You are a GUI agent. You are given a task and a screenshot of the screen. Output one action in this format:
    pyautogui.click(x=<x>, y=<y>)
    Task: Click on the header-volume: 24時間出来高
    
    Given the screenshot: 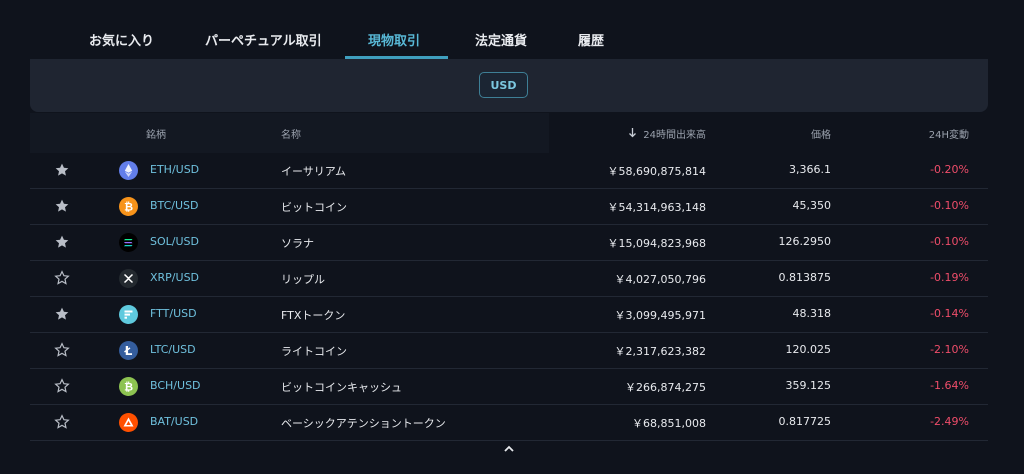 What is the action you would take?
    pyautogui.click(x=667, y=133)
    